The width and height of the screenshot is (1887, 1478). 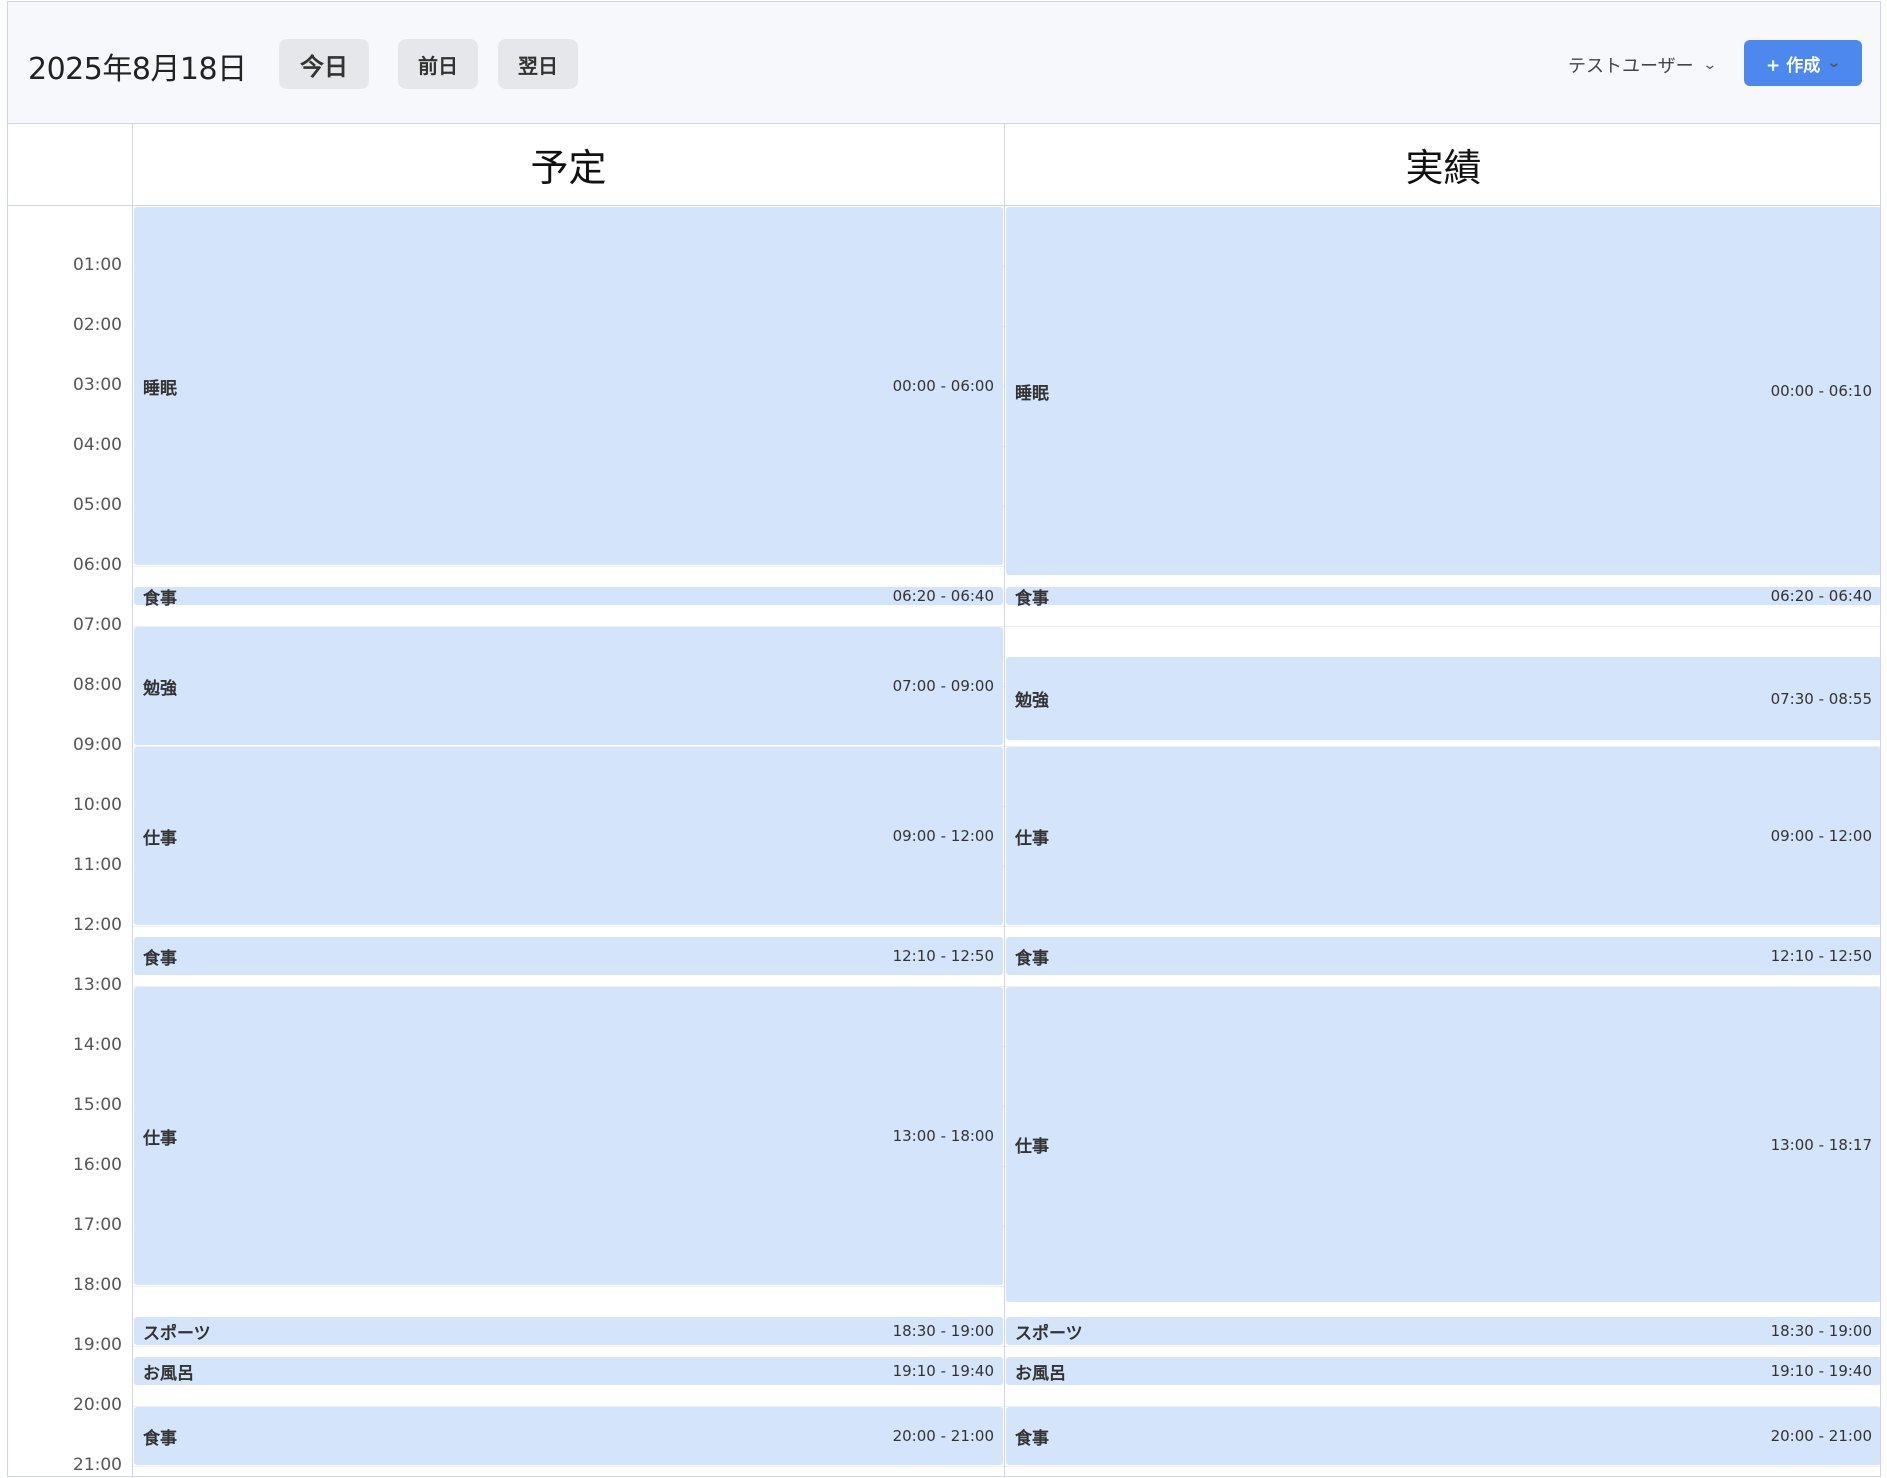 What do you see at coordinates (1443, 391) in the screenshot?
I see `event-block: 睡眠 00:00 - 06:10` at bounding box center [1443, 391].